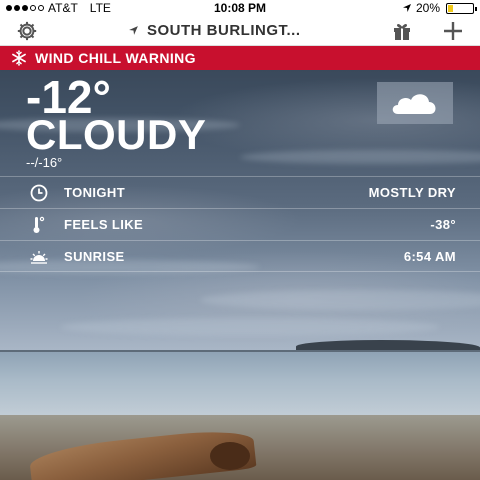  I want to click on status-bar: AT&T LTE 10:08 PM 20%, so click(240, 8).